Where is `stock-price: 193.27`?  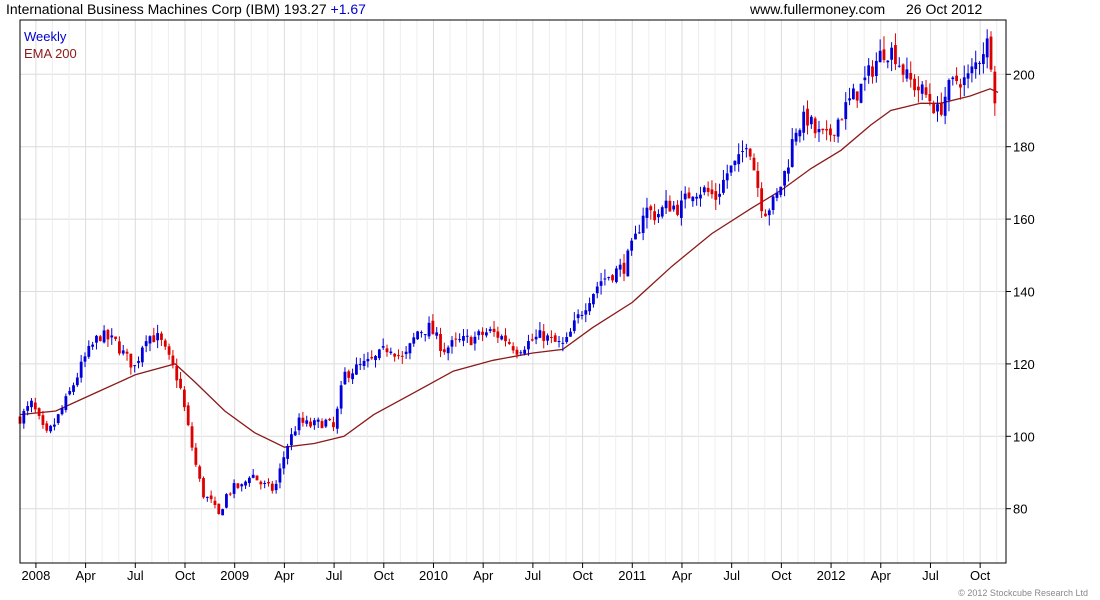 stock-price: 193.27 is located at coordinates (305, 9).